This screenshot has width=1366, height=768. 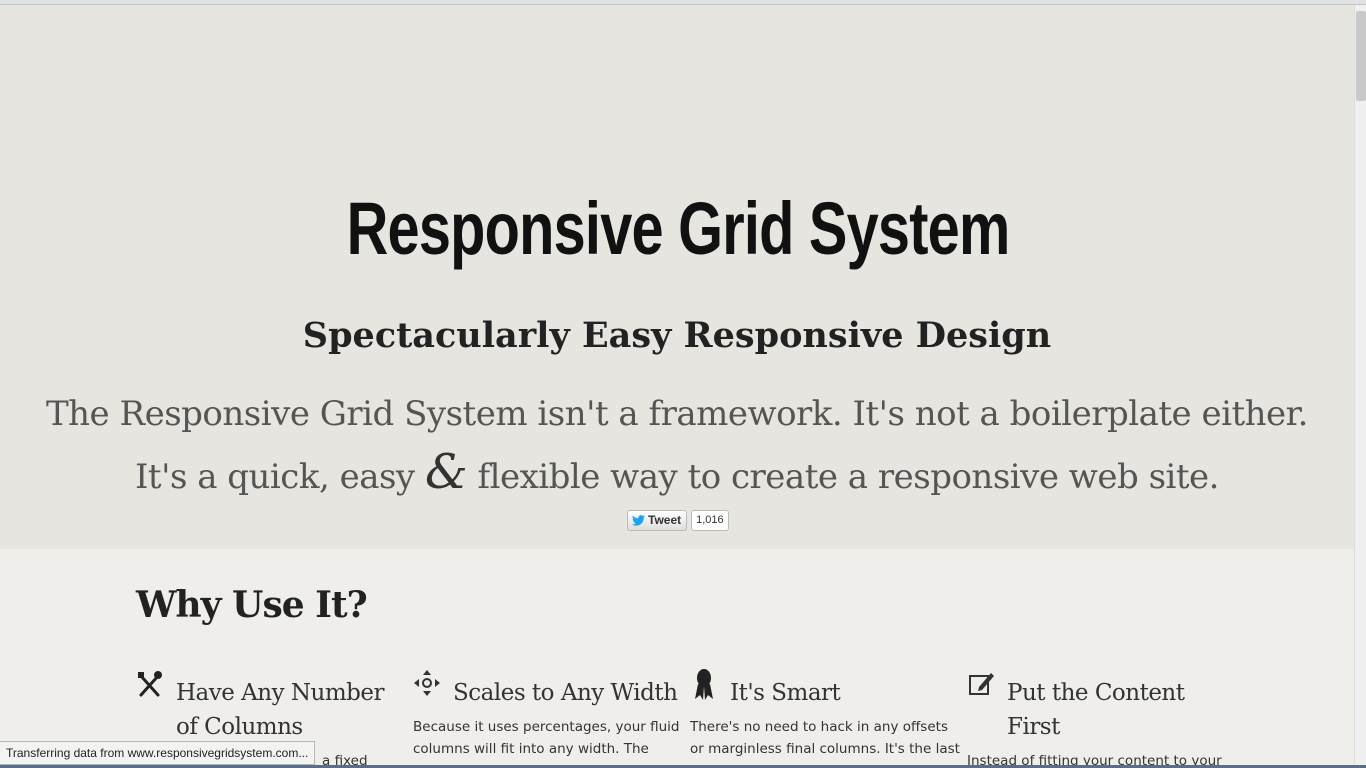 I want to click on feature-header: It's Smart, so click(x=825, y=689).